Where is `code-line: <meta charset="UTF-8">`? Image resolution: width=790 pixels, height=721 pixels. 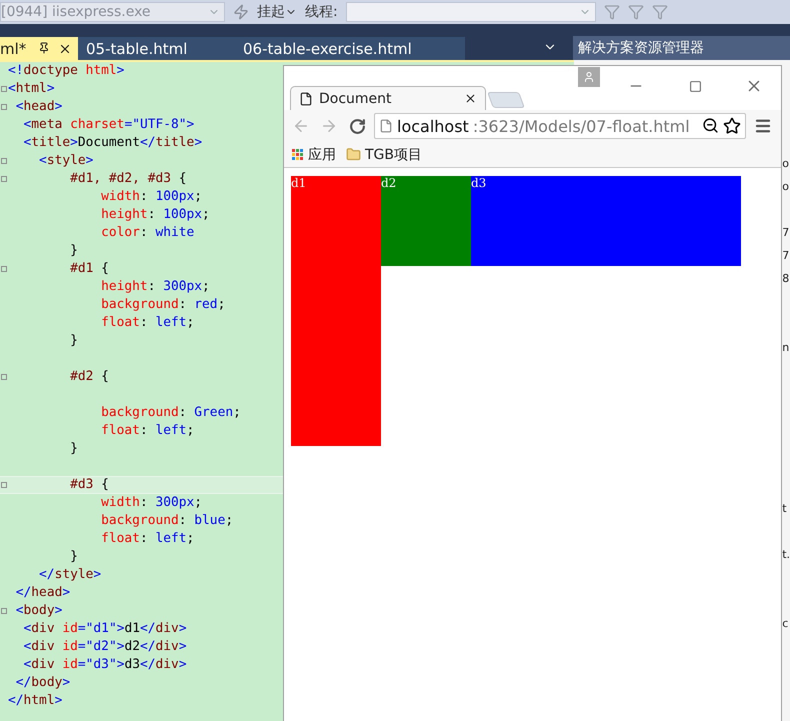
code-line: <meta charset="UTF-8"> is located at coordinates (108, 125).